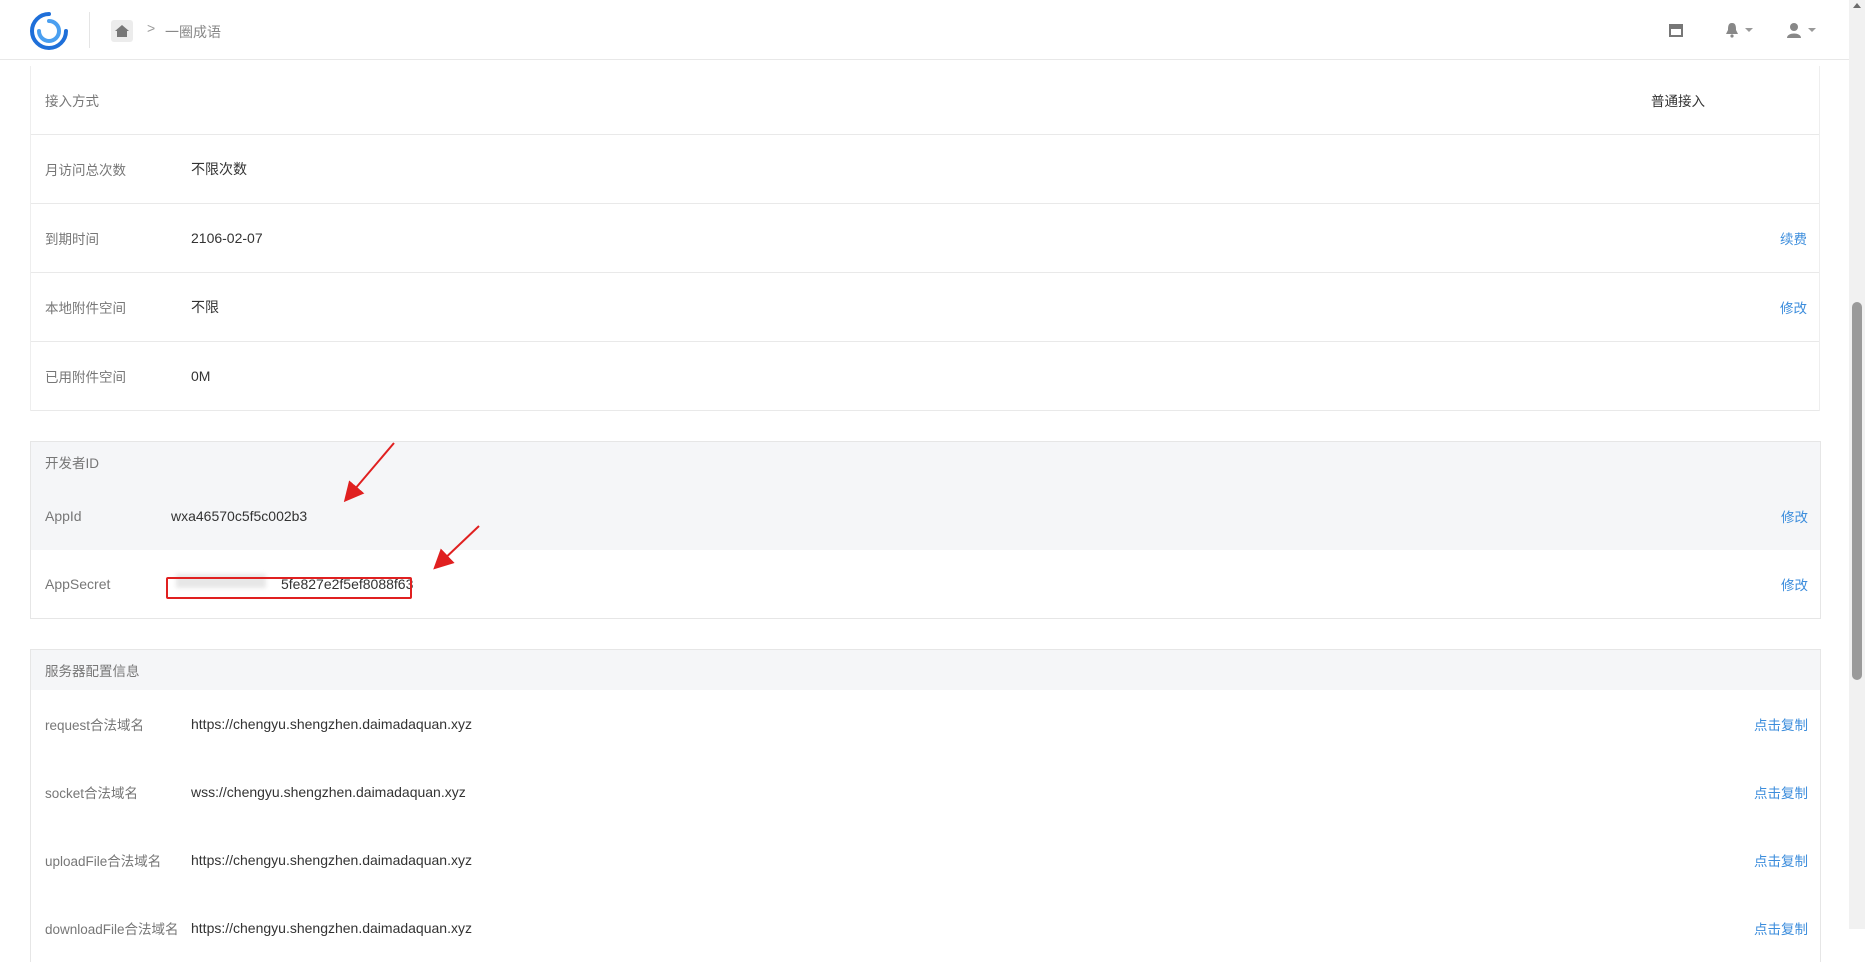 Image resolution: width=1865 pixels, height=962 pixels. Describe the element at coordinates (193, 32) in the screenshot. I see `breadcrumb: 一圈成语` at that location.